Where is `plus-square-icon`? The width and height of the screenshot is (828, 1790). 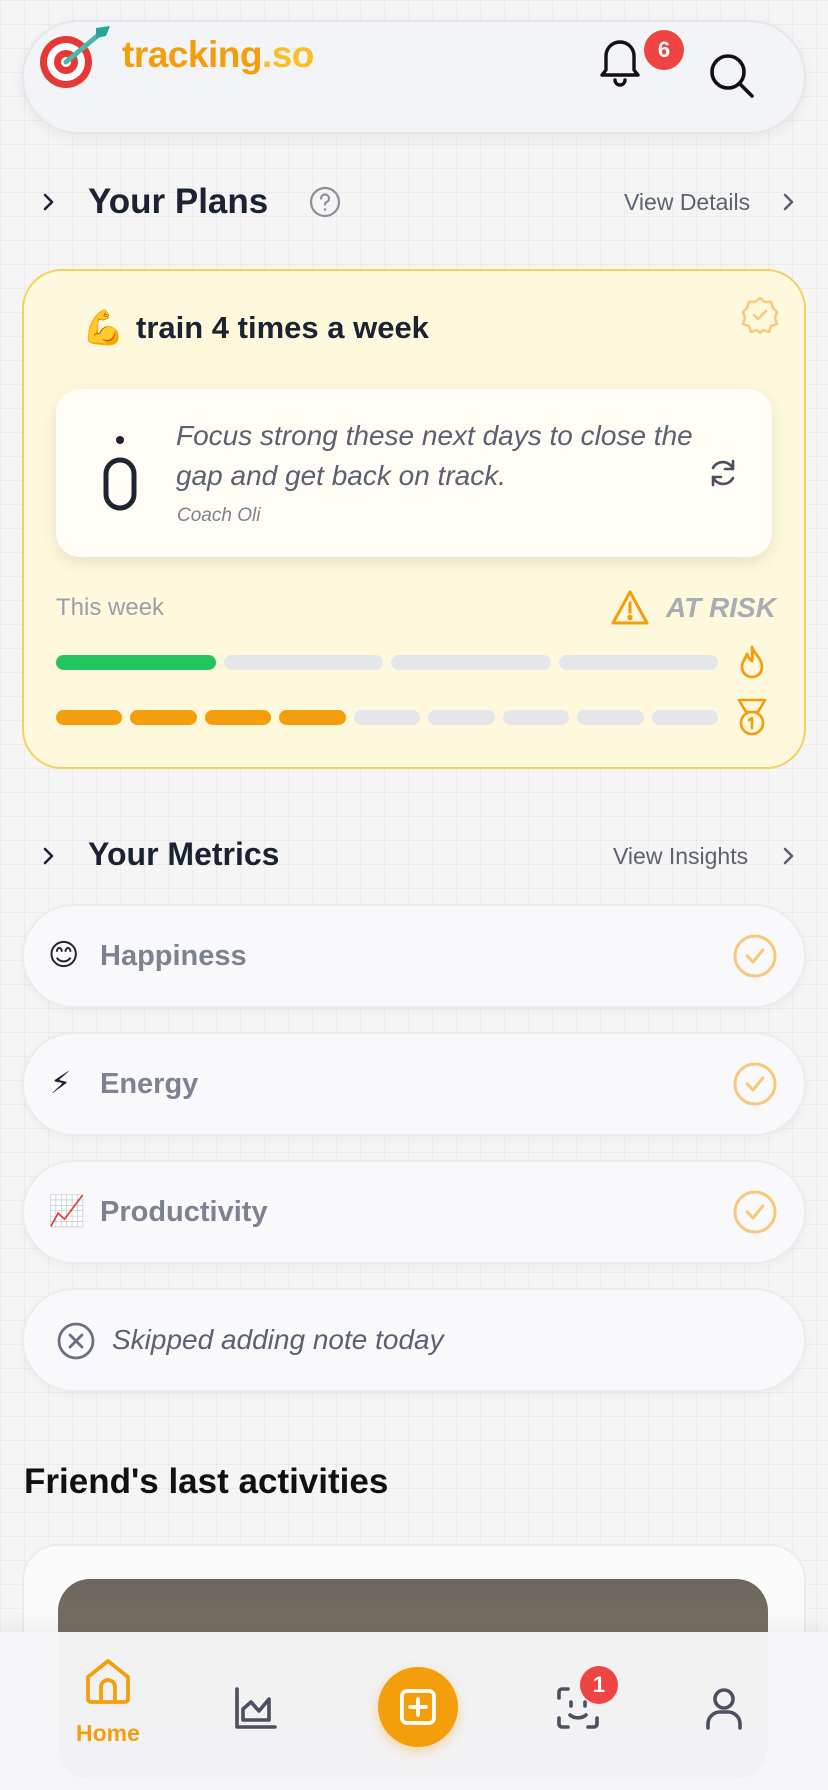
plus-square-icon is located at coordinates (418, 1707).